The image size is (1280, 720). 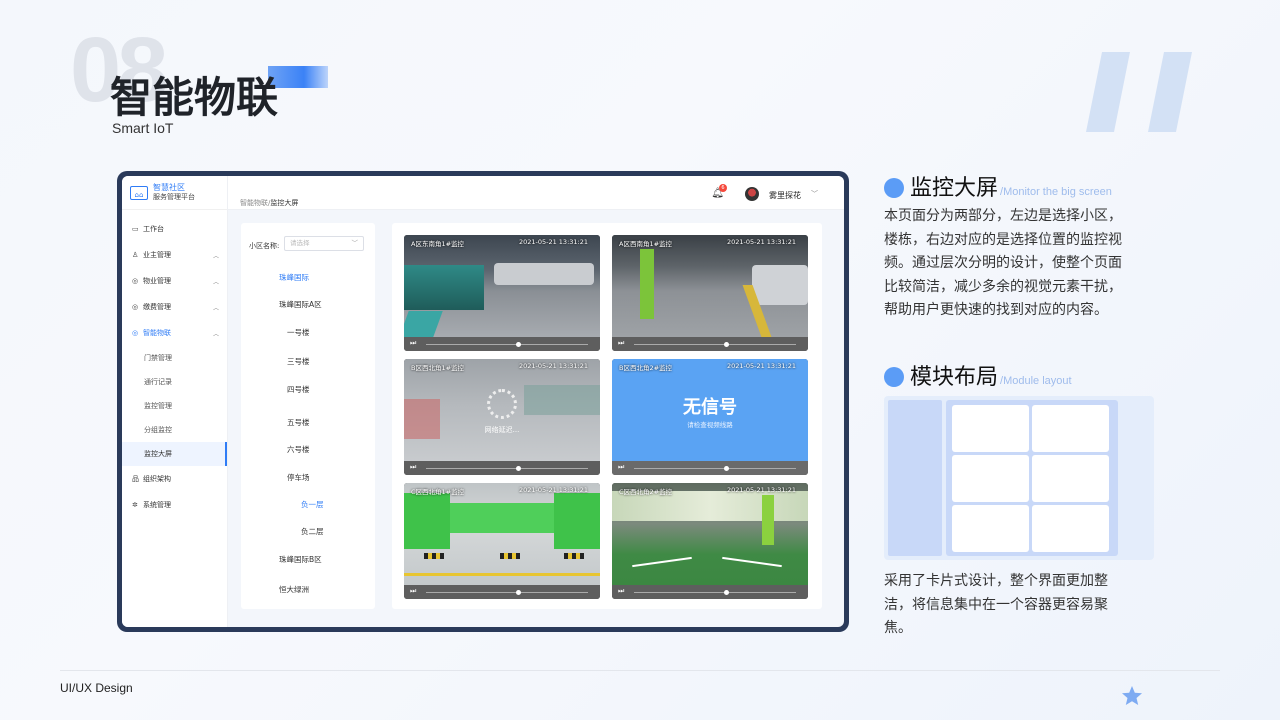 What do you see at coordinates (312, 504) in the screenshot?
I see `tree-item-selected: 负一层` at bounding box center [312, 504].